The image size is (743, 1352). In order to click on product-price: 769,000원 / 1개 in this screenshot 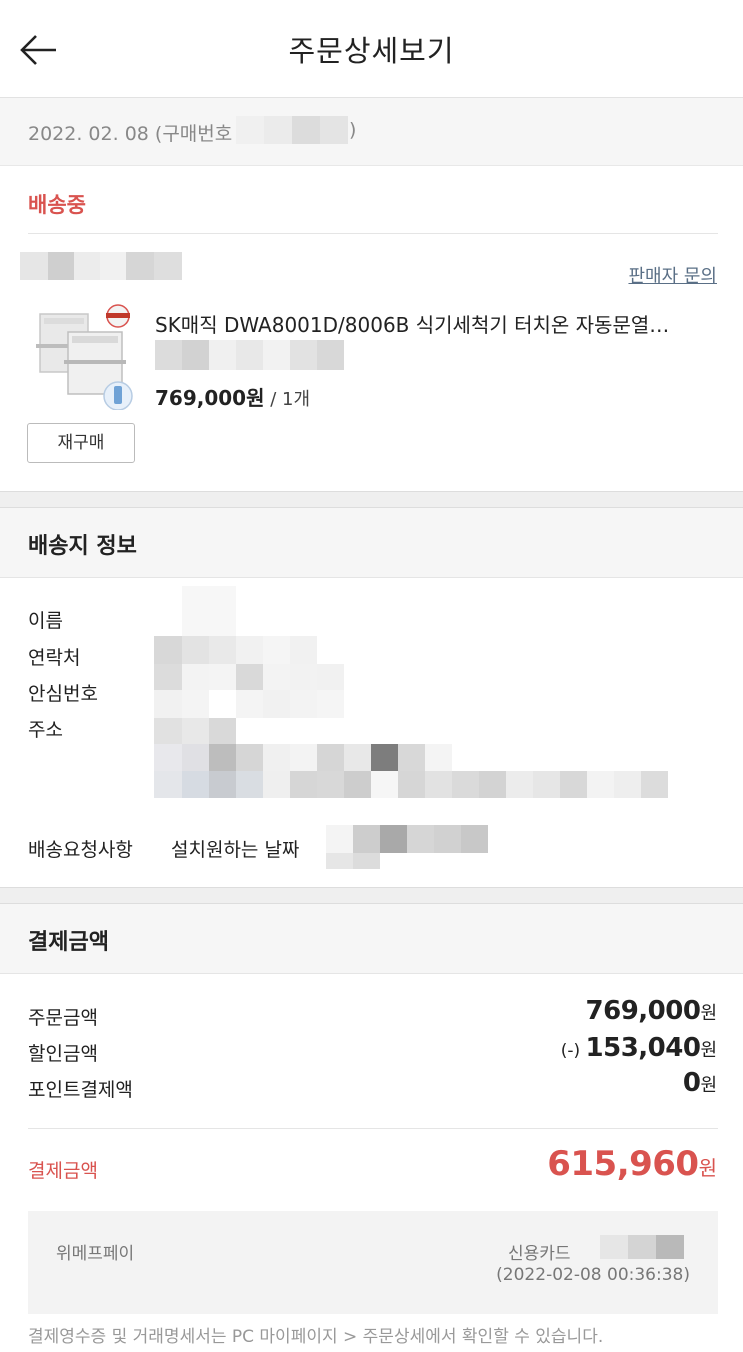, I will do `click(232, 396)`.